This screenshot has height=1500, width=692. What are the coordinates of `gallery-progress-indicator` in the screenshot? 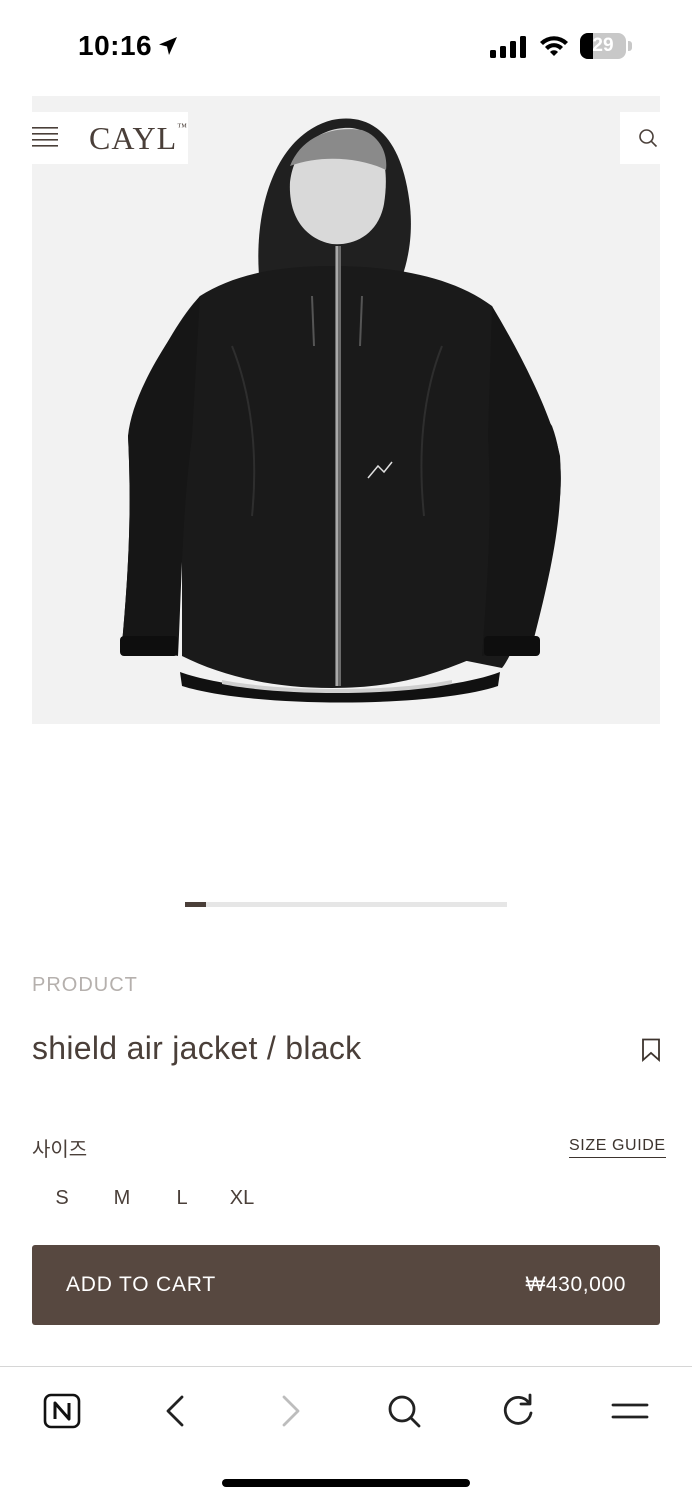 It's located at (196, 904).